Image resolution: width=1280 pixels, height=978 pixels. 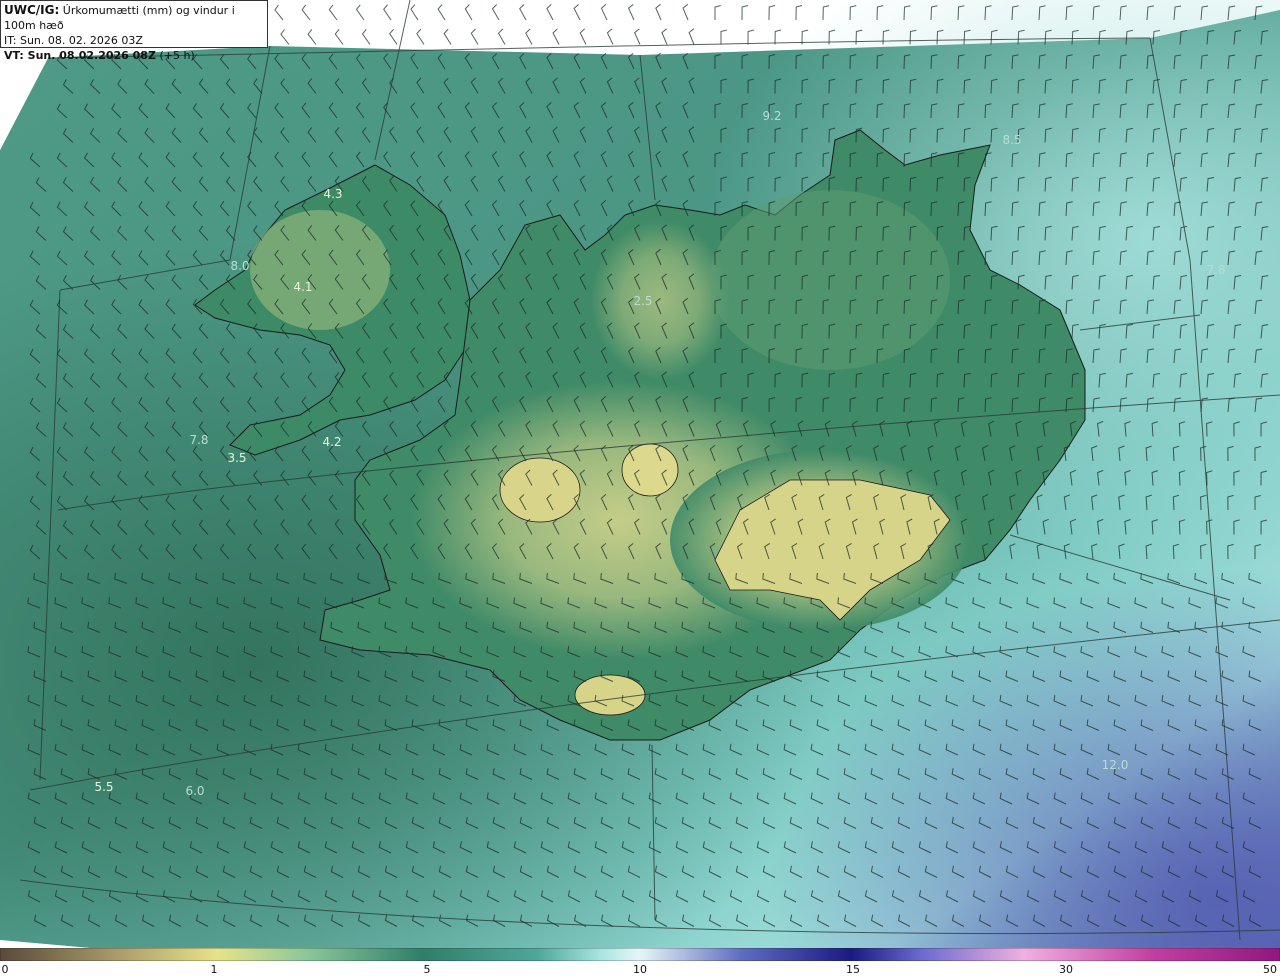 What do you see at coordinates (427, 969) in the screenshot?
I see `colorbar-tick: 5` at bounding box center [427, 969].